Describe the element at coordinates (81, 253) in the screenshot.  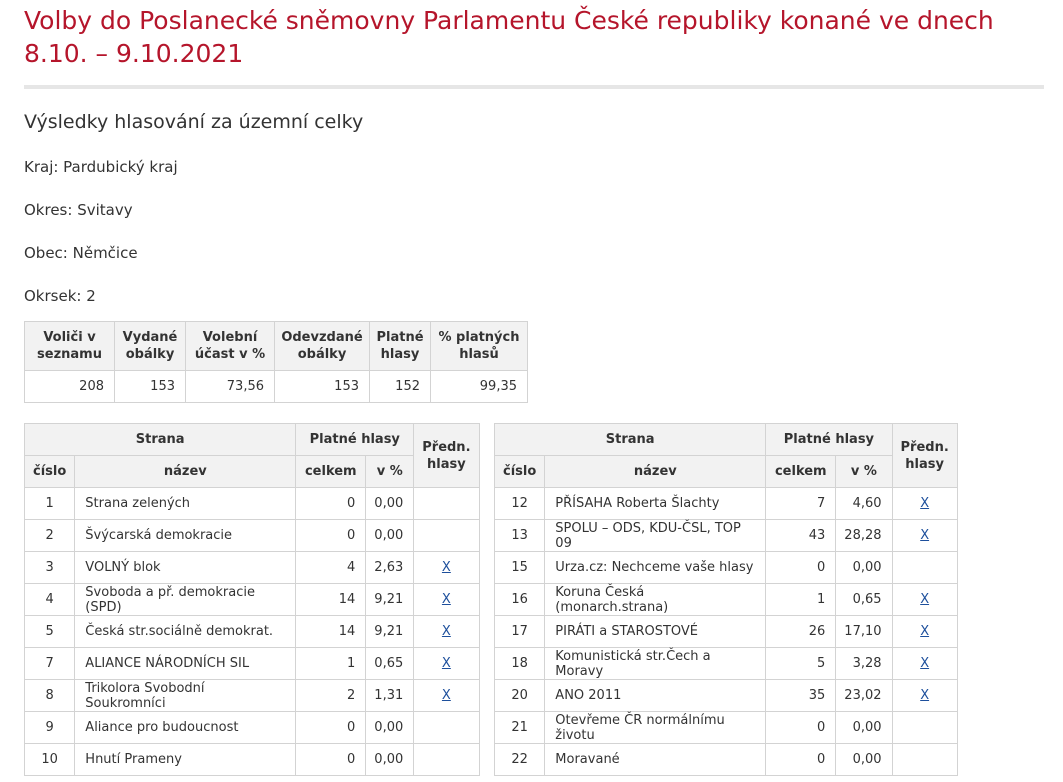
I see `municipality-label: Obec: Němčice` at that location.